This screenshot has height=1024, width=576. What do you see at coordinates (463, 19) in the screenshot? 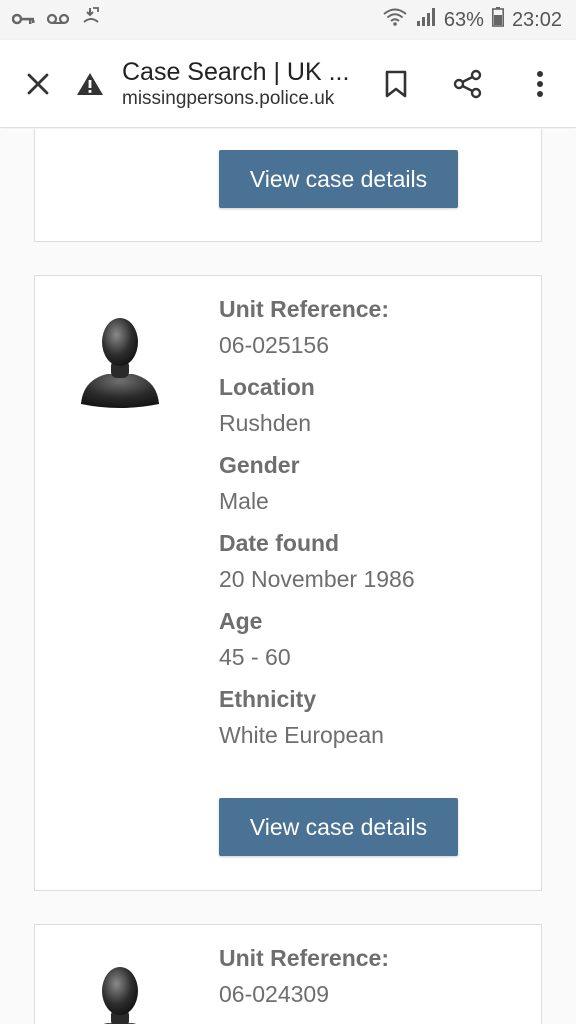
I see `battery-percent: 63%` at bounding box center [463, 19].